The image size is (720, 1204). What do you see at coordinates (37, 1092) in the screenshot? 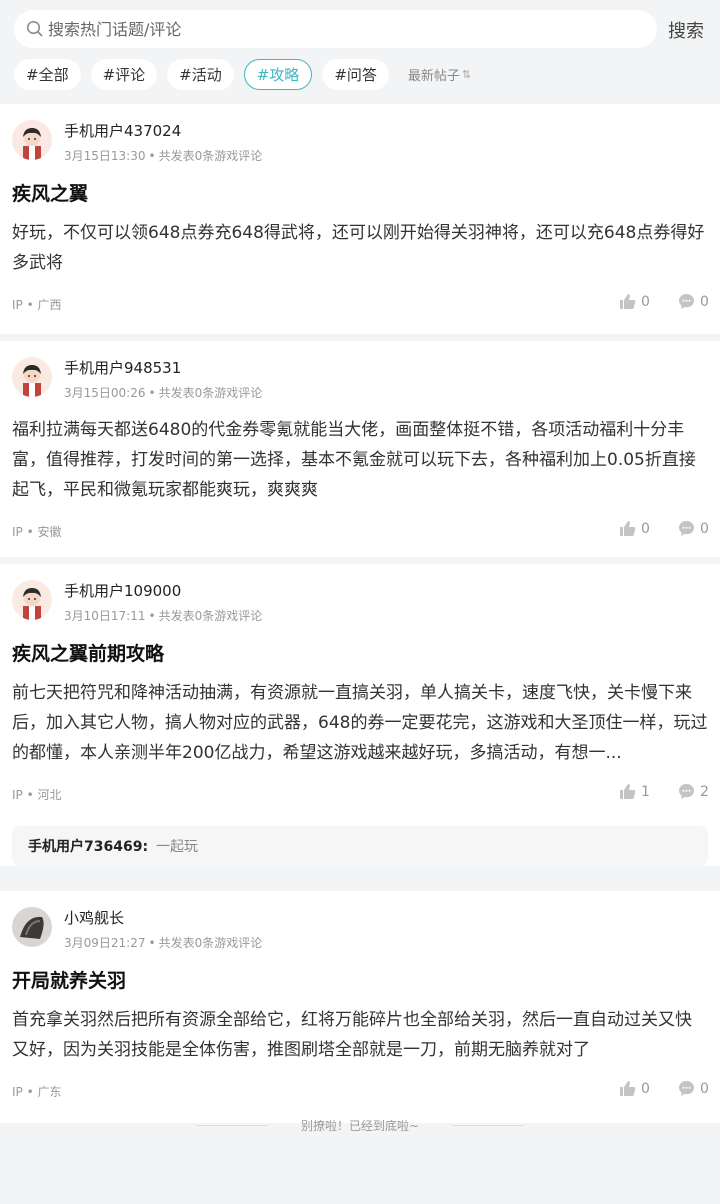
I see `ip-location: IP • 广东` at bounding box center [37, 1092].